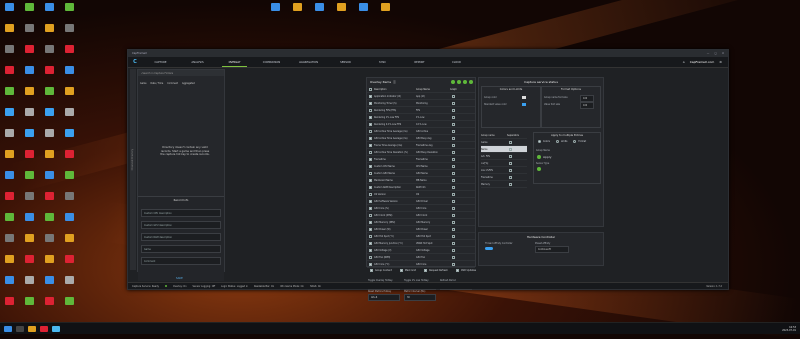  I want to click on tab-overlay: OVERLAY, so click(234, 64).